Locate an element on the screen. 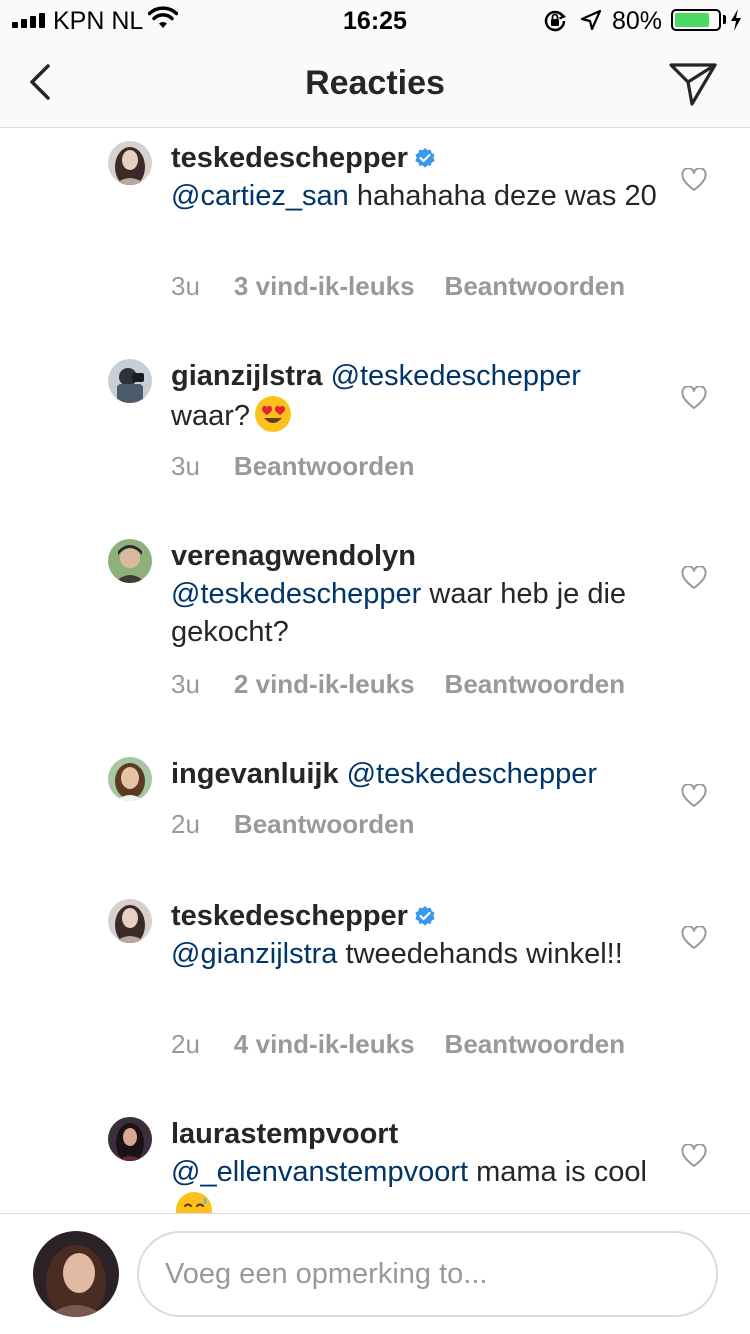  location-arrow-icon is located at coordinates (591, 20).